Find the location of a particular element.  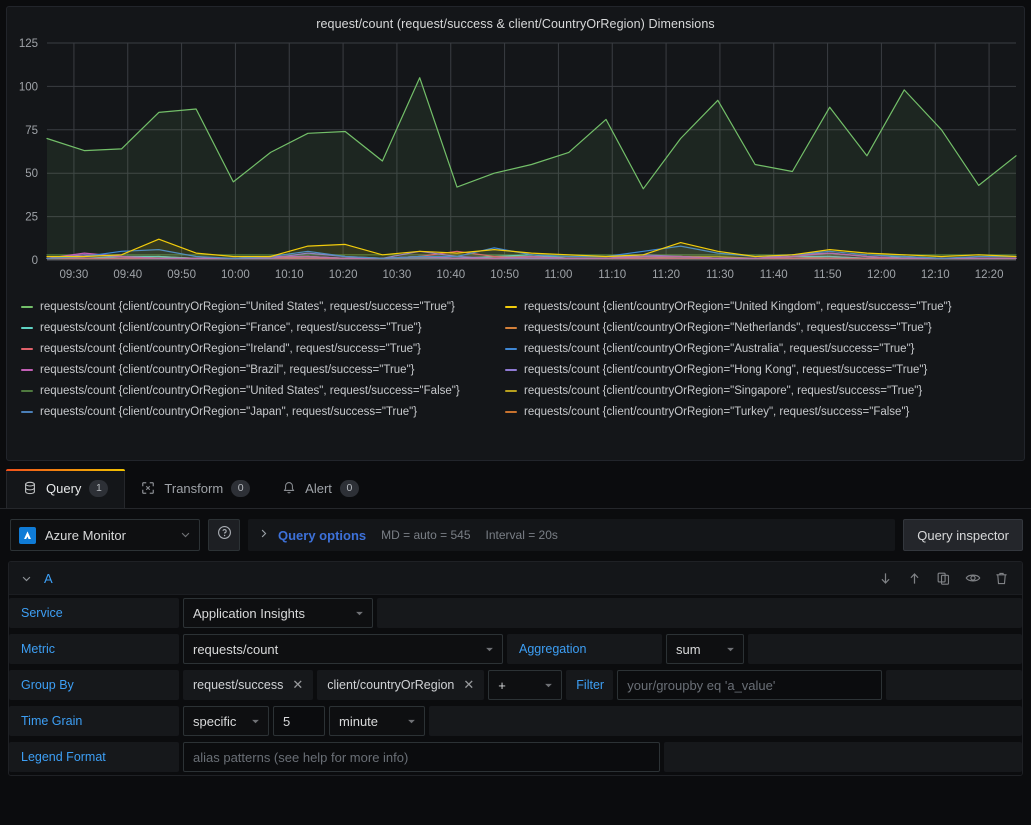

eye-icon is located at coordinates (972, 578).